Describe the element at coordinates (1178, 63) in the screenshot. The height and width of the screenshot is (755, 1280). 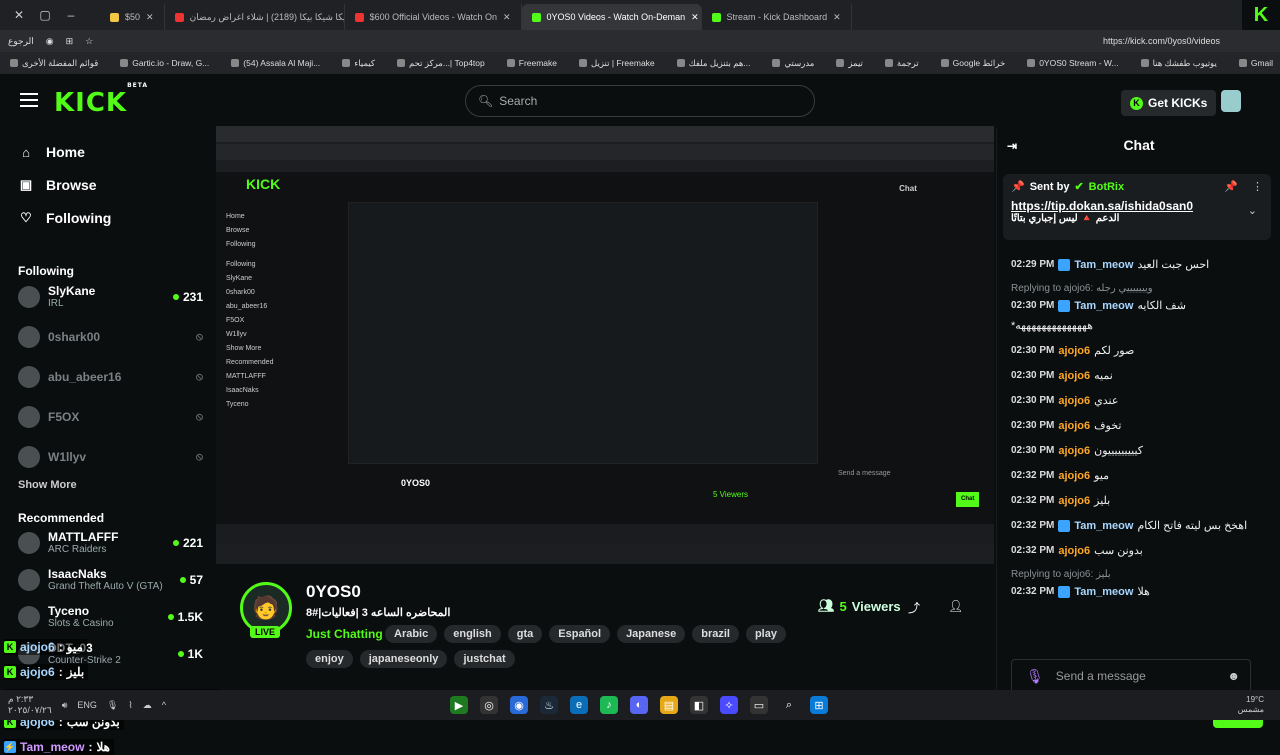
I see `bookmark-item: يوتيوب طفشك هنا` at that location.